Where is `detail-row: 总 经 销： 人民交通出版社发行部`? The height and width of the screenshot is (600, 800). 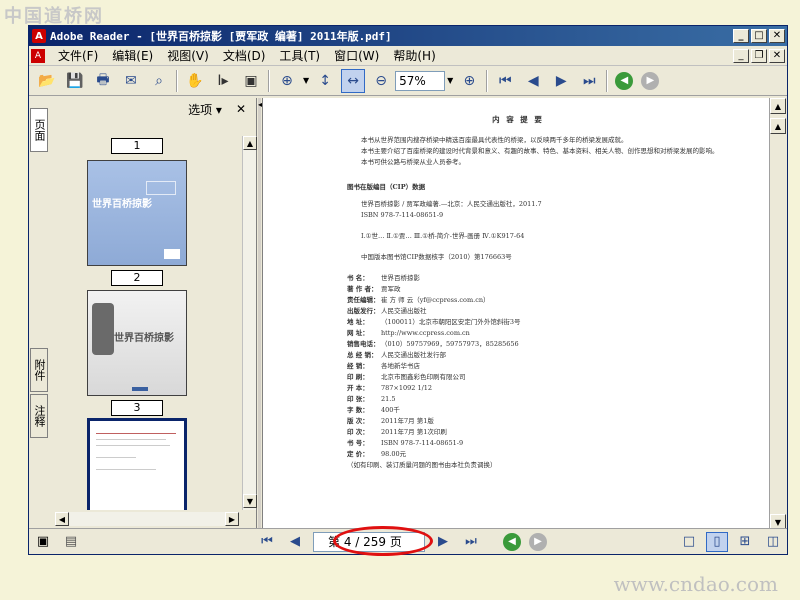
detail-row: 总 经 销： 人民交通出版社发行部 is located at coordinates (396, 355).